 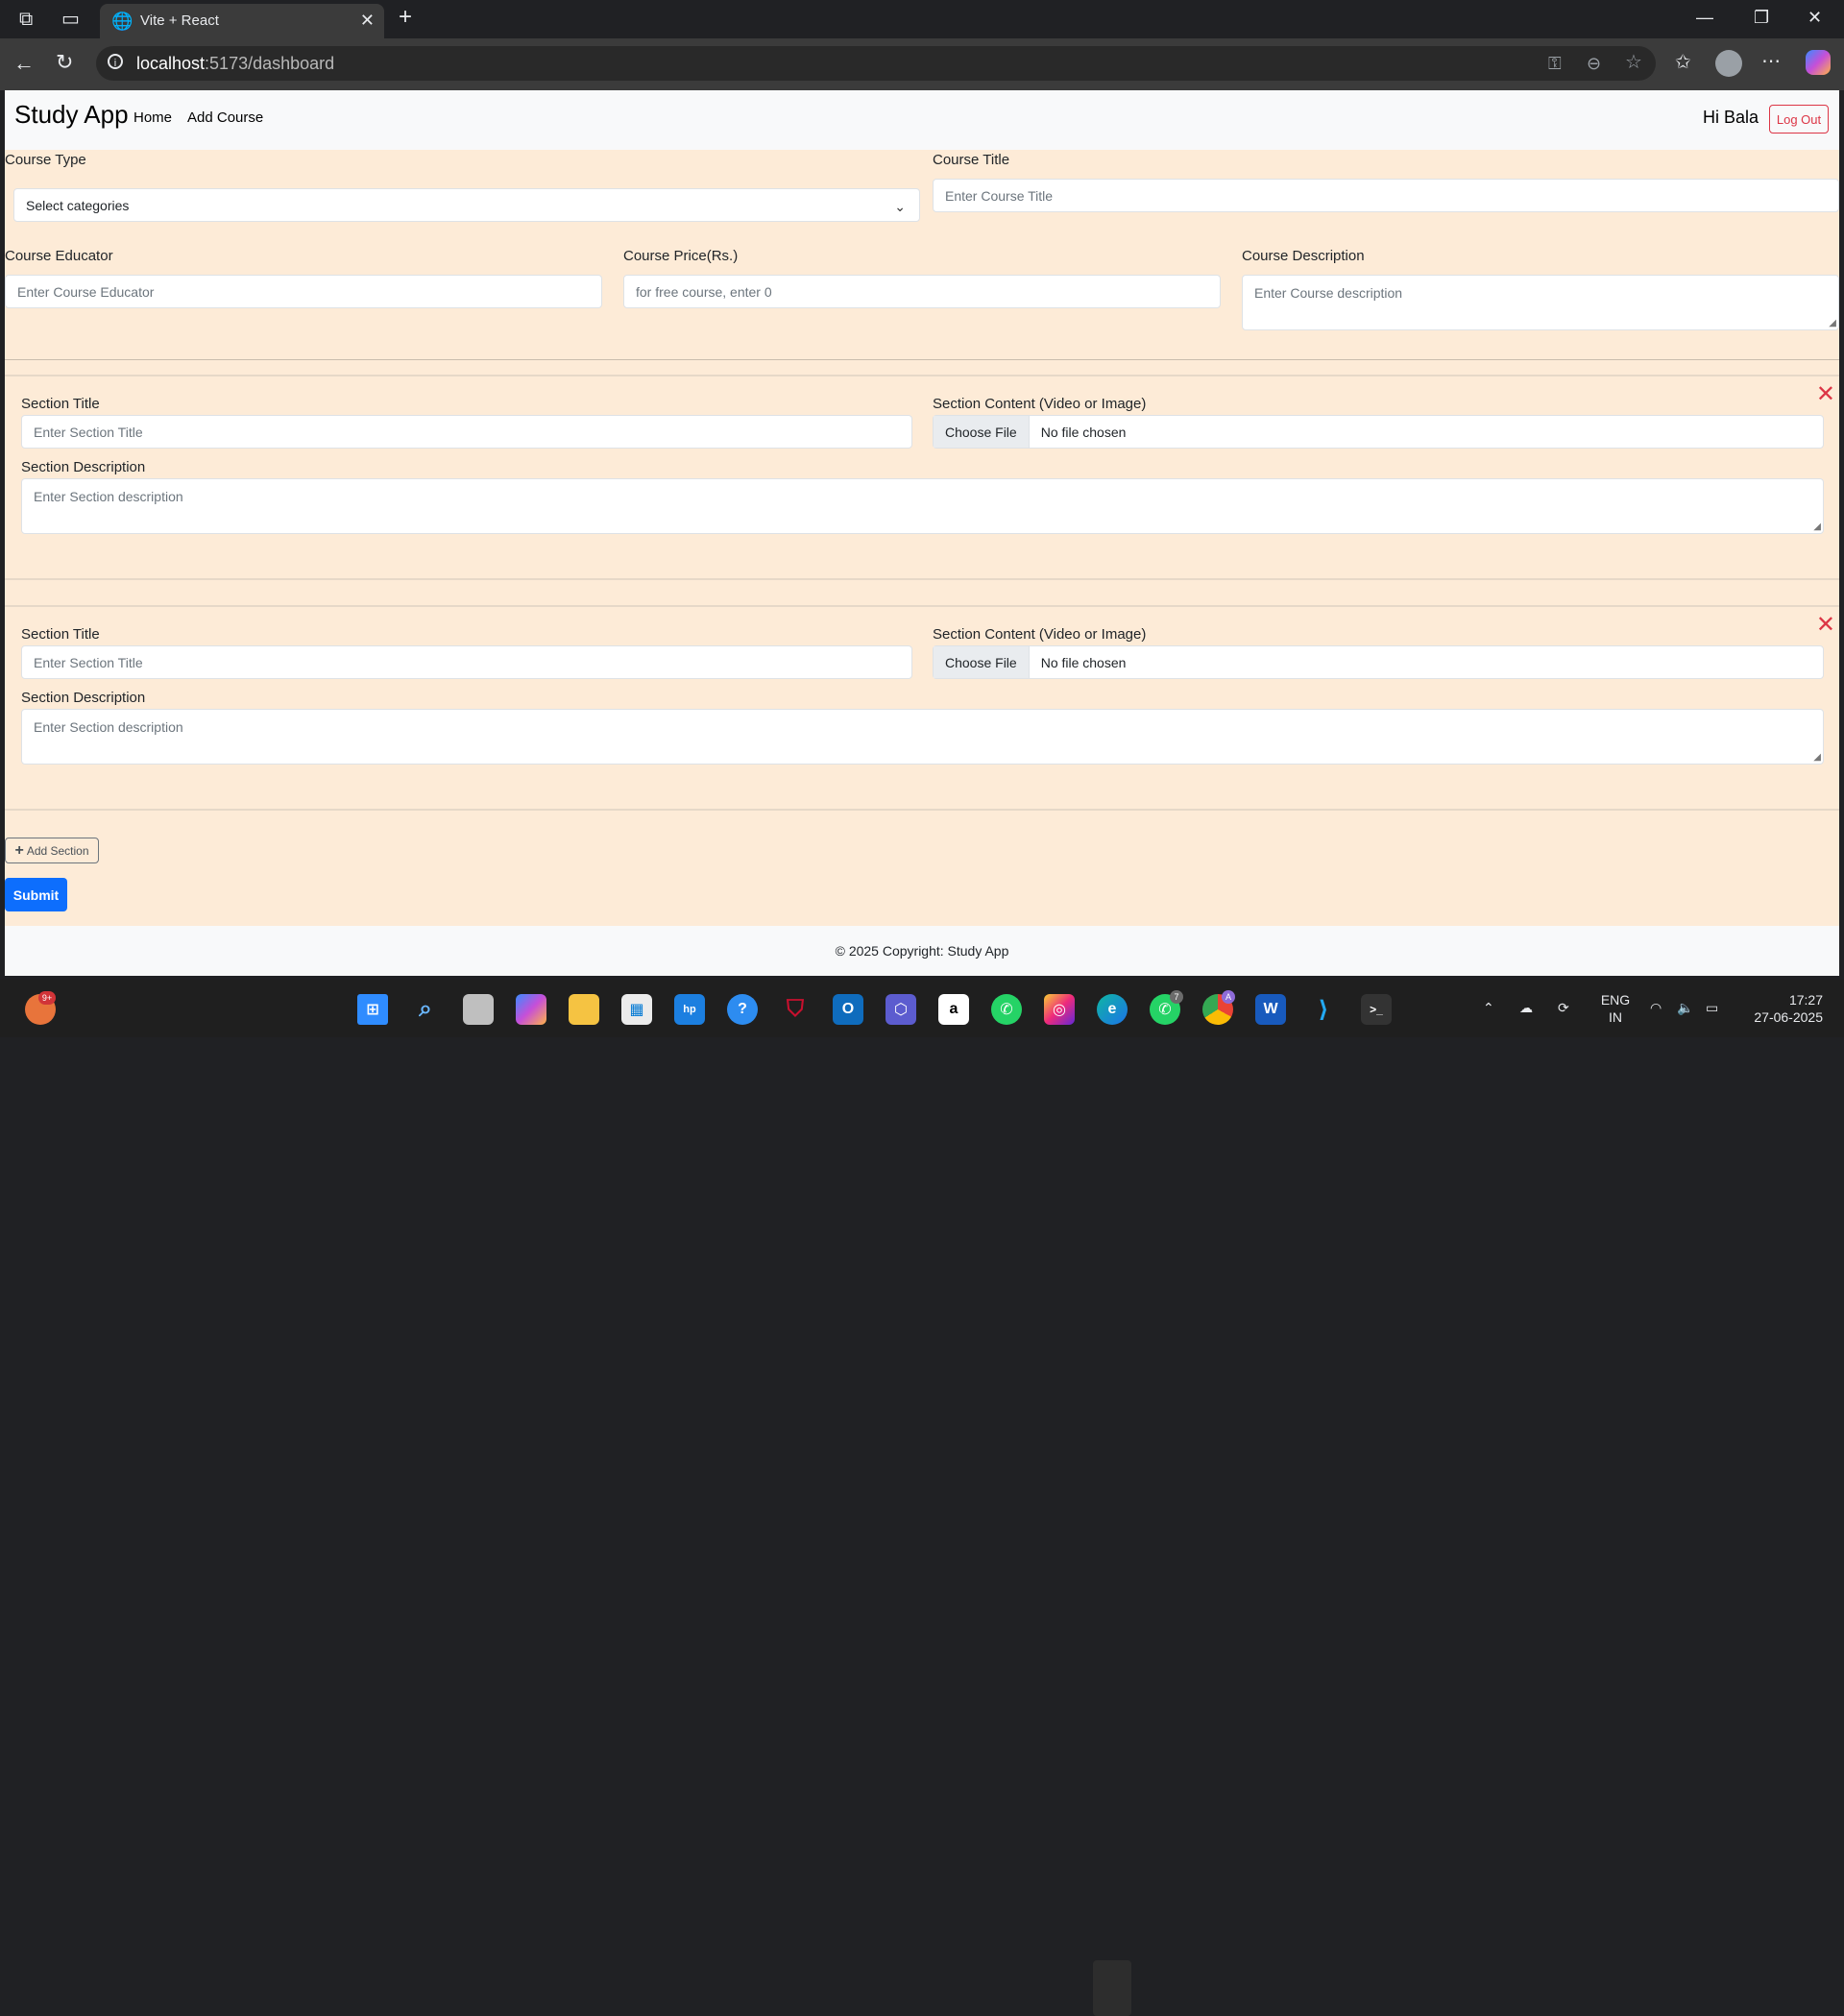 What do you see at coordinates (57, 850) in the screenshot?
I see `add-section-label: Add Section` at bounding box center [57, 850].